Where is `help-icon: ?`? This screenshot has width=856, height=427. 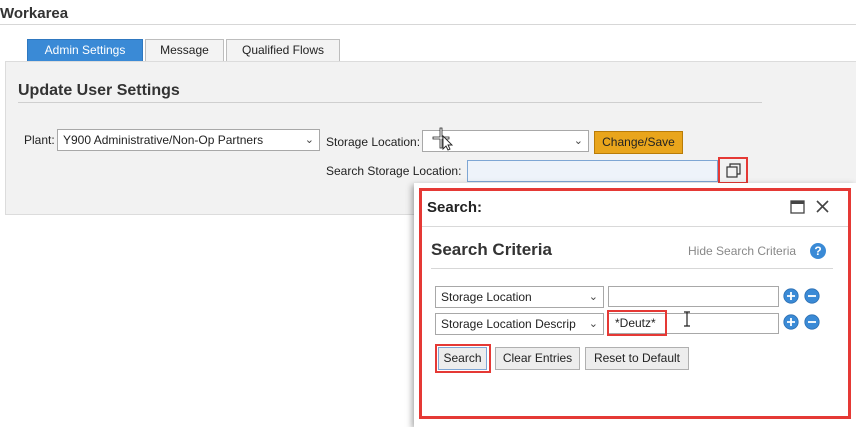
help-icon: ? is located at coordinates (818, 251).